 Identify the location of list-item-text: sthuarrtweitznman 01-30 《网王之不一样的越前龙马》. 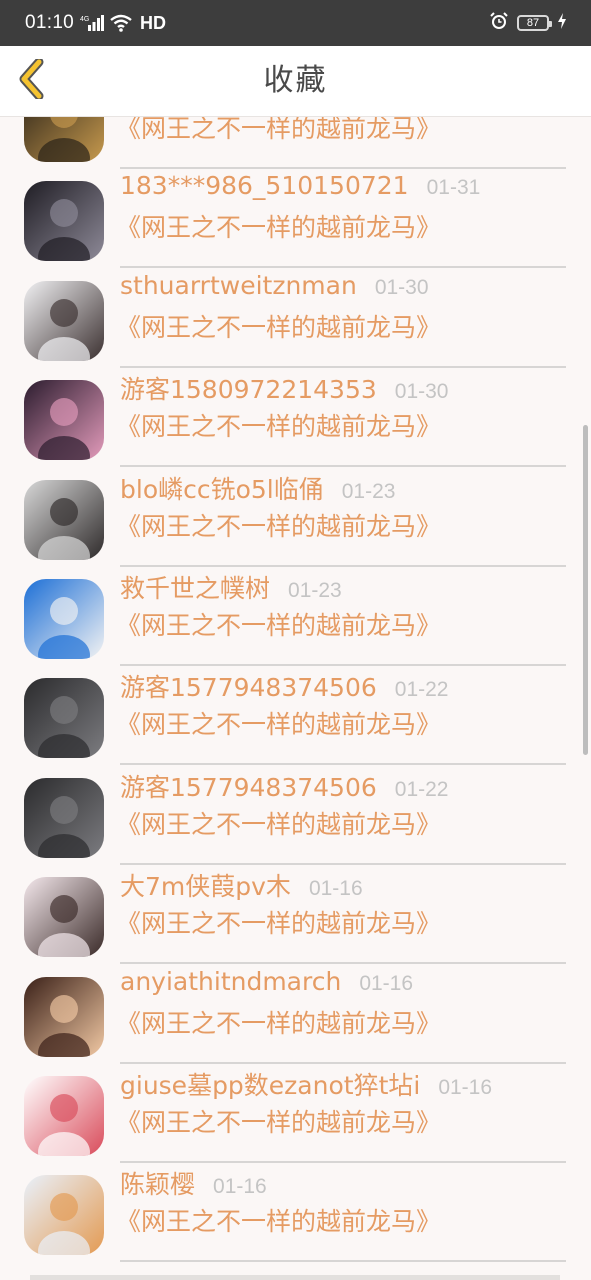
(341, 309).